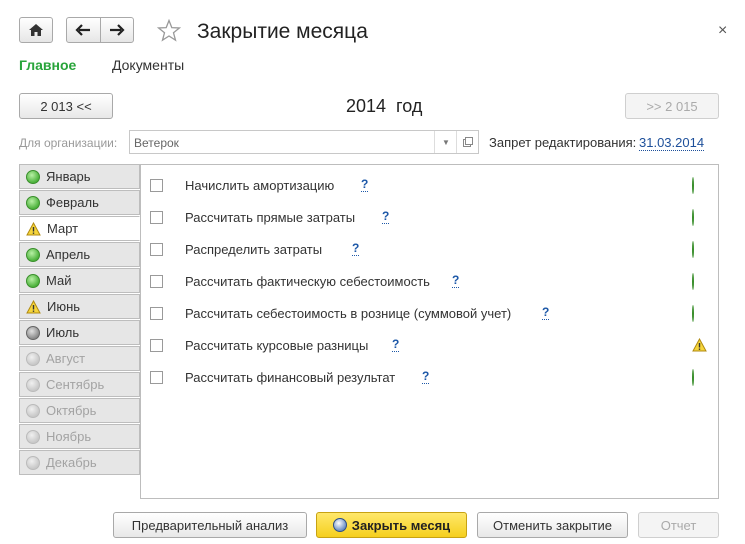 The image size is (745, 544). What do you see at coordinates (339, 525) in the screenshot?
I see `close-month-icon` at bounding box center [339, 525].